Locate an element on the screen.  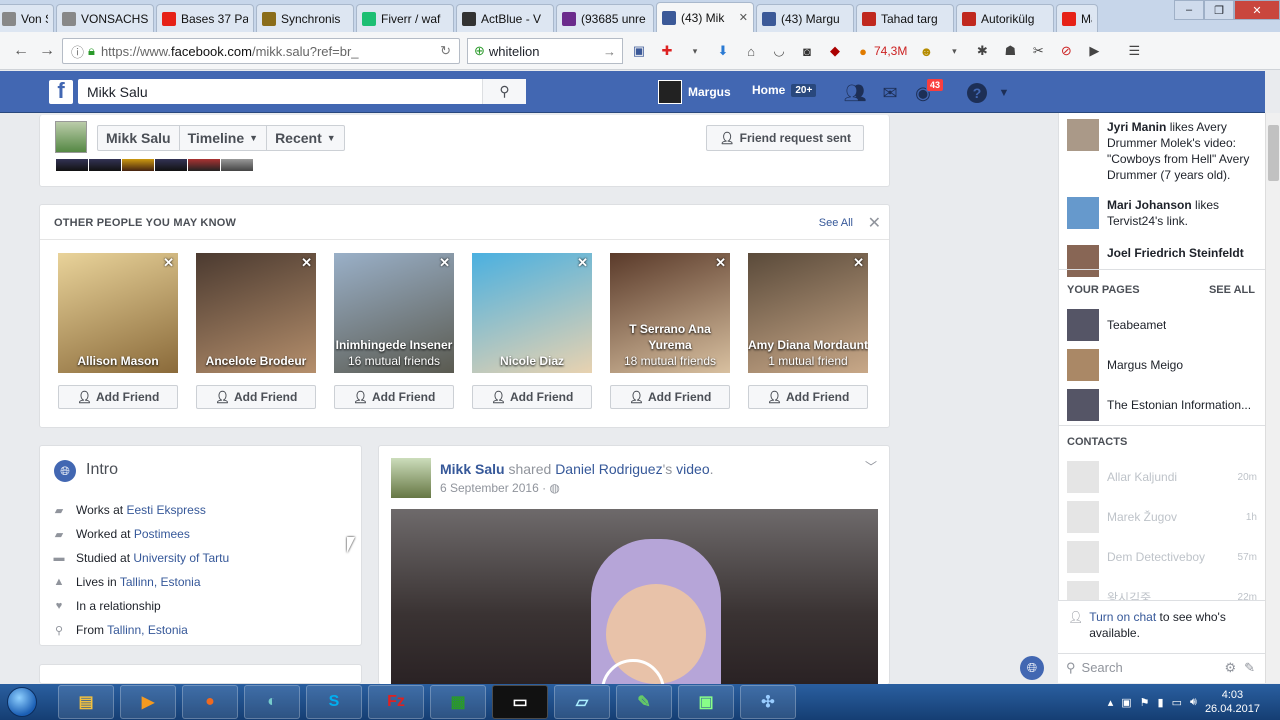
notes-taskbar-icon: ▱ is located at coordinates (582, 702).